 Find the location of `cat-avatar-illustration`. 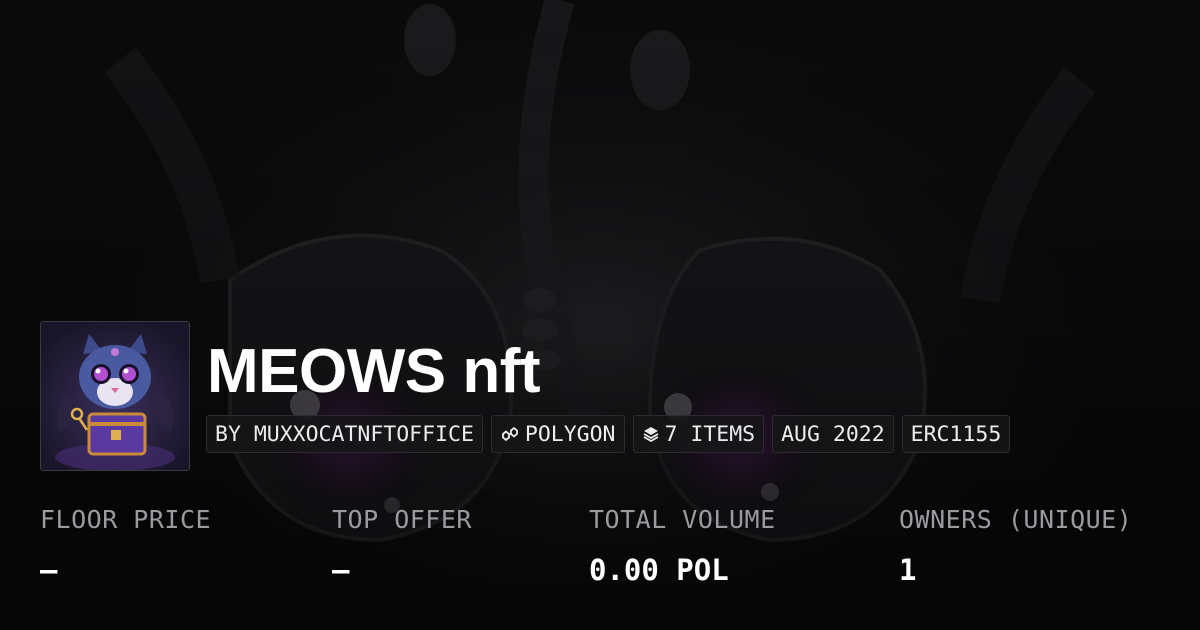

cat-avatar-illustration is located at coordinates (115, 396).